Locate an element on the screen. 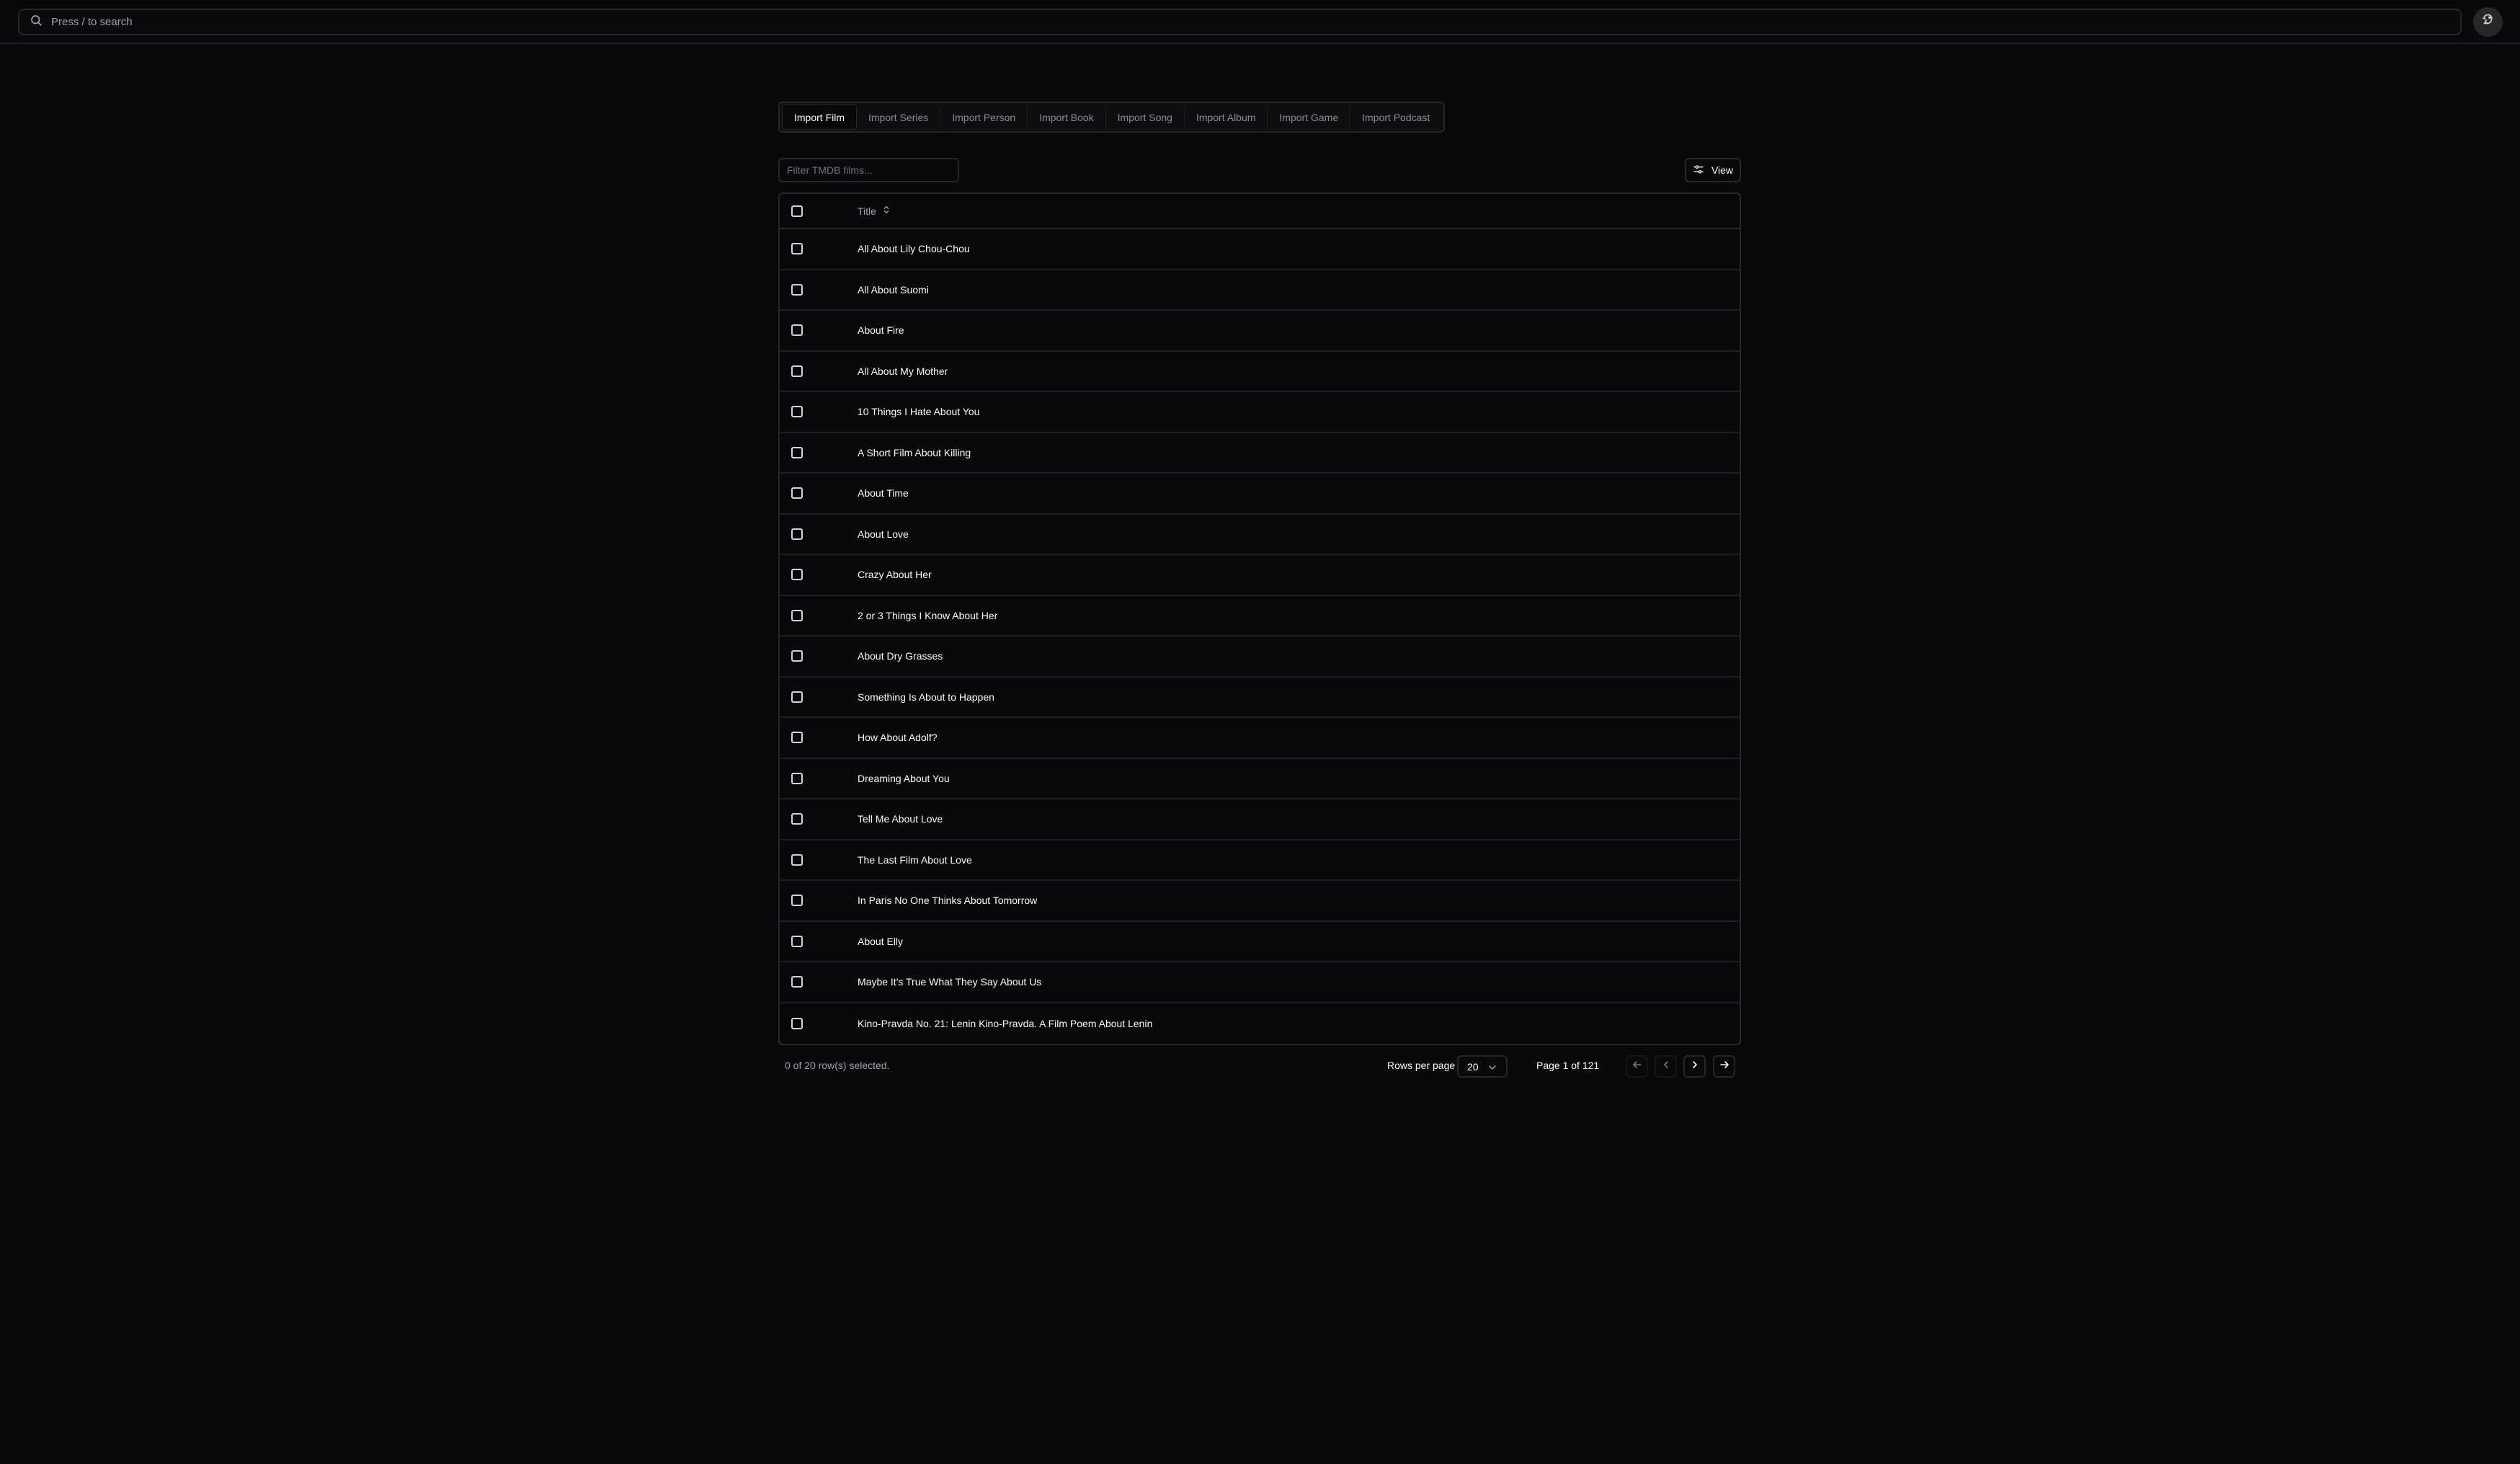 The height and width of the screenshot is (1464, 2520). table-row: Dreaming About You is located at coordinates (1260, 779).